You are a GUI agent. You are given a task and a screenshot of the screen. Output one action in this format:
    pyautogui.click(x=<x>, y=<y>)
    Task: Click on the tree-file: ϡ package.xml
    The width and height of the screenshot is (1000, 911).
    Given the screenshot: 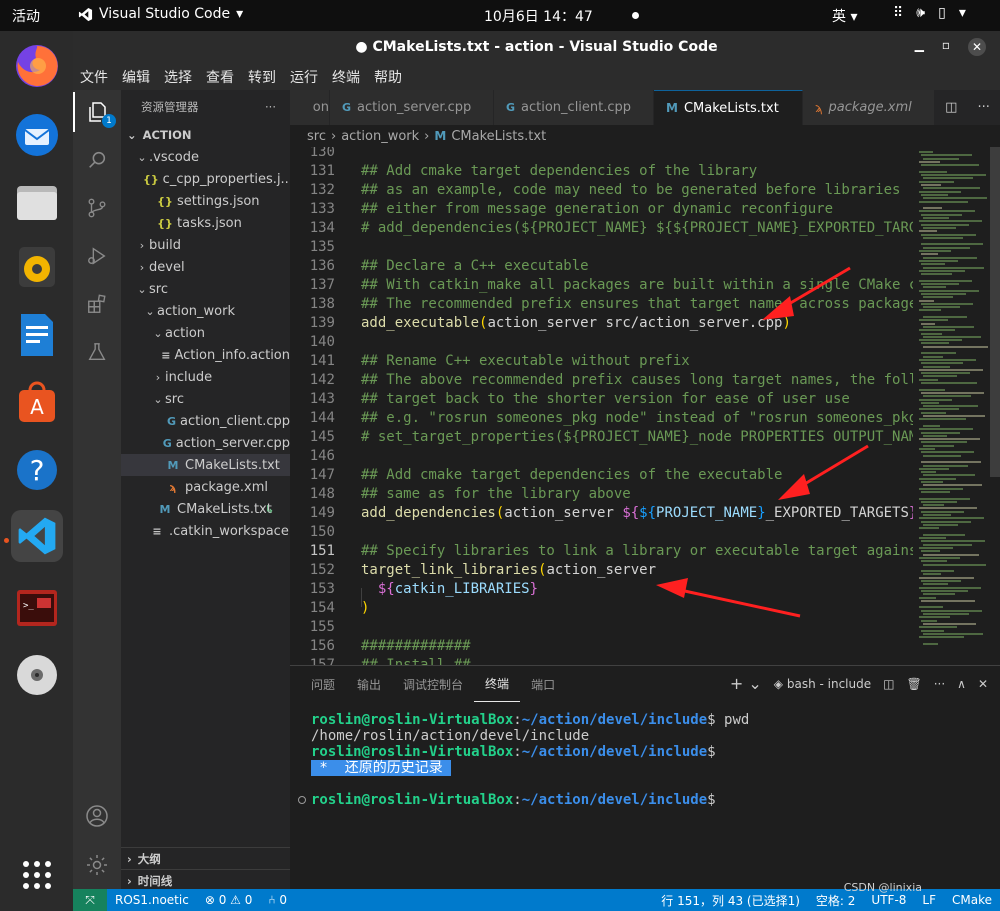 What is the action you would take?
    pyautogui.click(x=205, y=487)
    